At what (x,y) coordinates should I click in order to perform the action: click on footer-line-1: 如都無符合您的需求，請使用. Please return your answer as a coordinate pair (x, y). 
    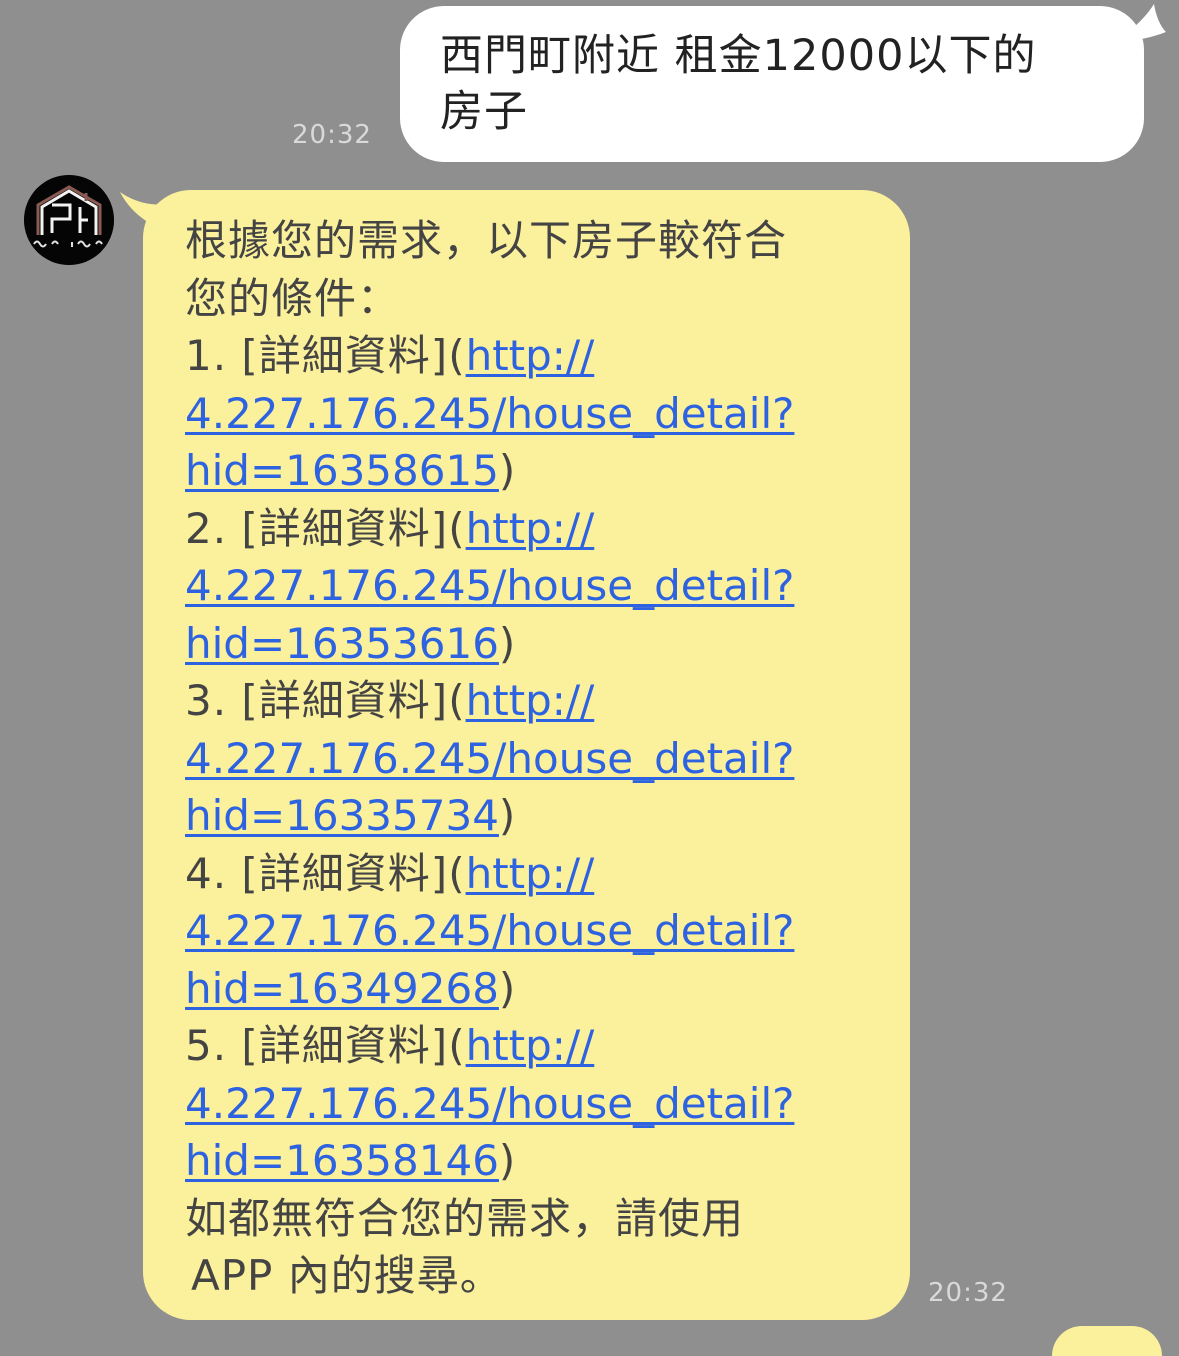
    Looking at the image, I should click on (465, 1218).